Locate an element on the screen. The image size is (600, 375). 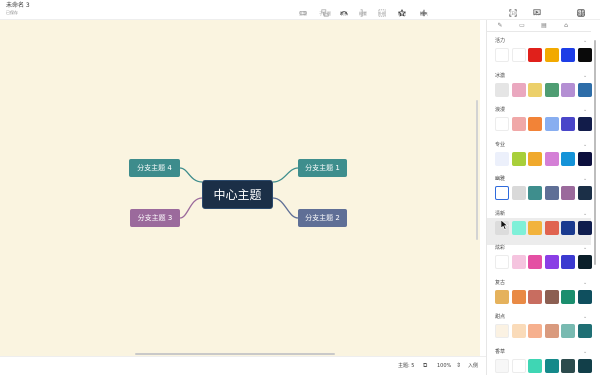
outline-icon: ⧉ is located at coordinates (425, 366).